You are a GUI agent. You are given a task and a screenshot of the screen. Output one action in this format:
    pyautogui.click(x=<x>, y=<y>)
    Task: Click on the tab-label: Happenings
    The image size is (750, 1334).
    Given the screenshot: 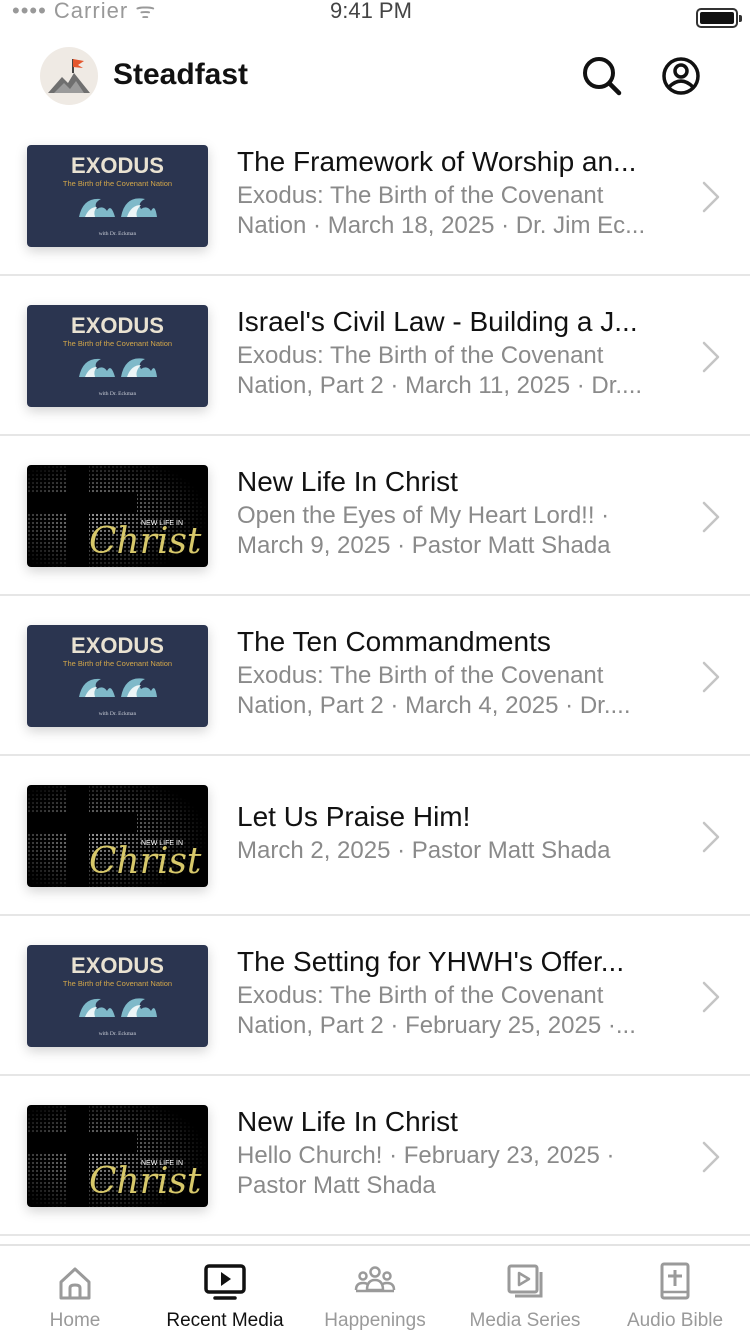 What is the action you would take?
    pyautogui.click(x=375, y=1320)
    